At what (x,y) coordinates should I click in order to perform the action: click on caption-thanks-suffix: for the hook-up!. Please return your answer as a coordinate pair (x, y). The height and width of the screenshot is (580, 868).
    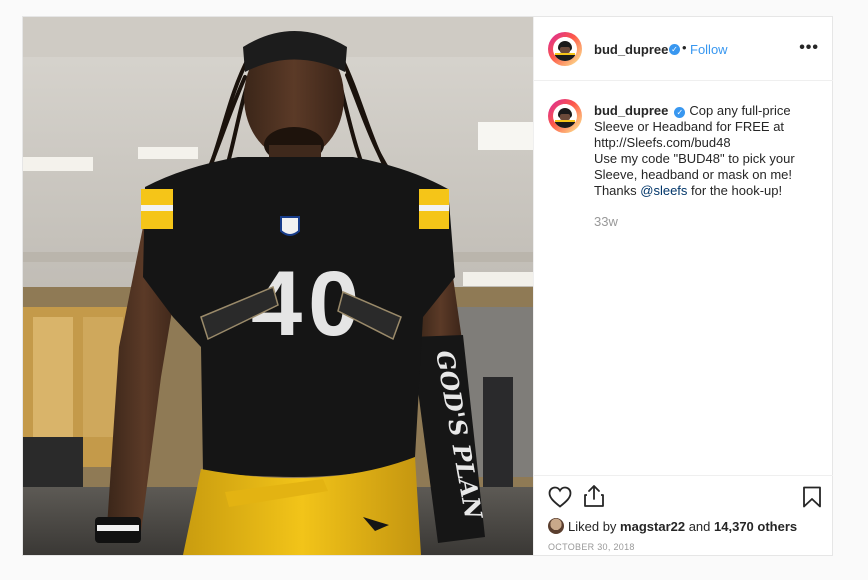
    Looking at the image, I should click on (735, 190).